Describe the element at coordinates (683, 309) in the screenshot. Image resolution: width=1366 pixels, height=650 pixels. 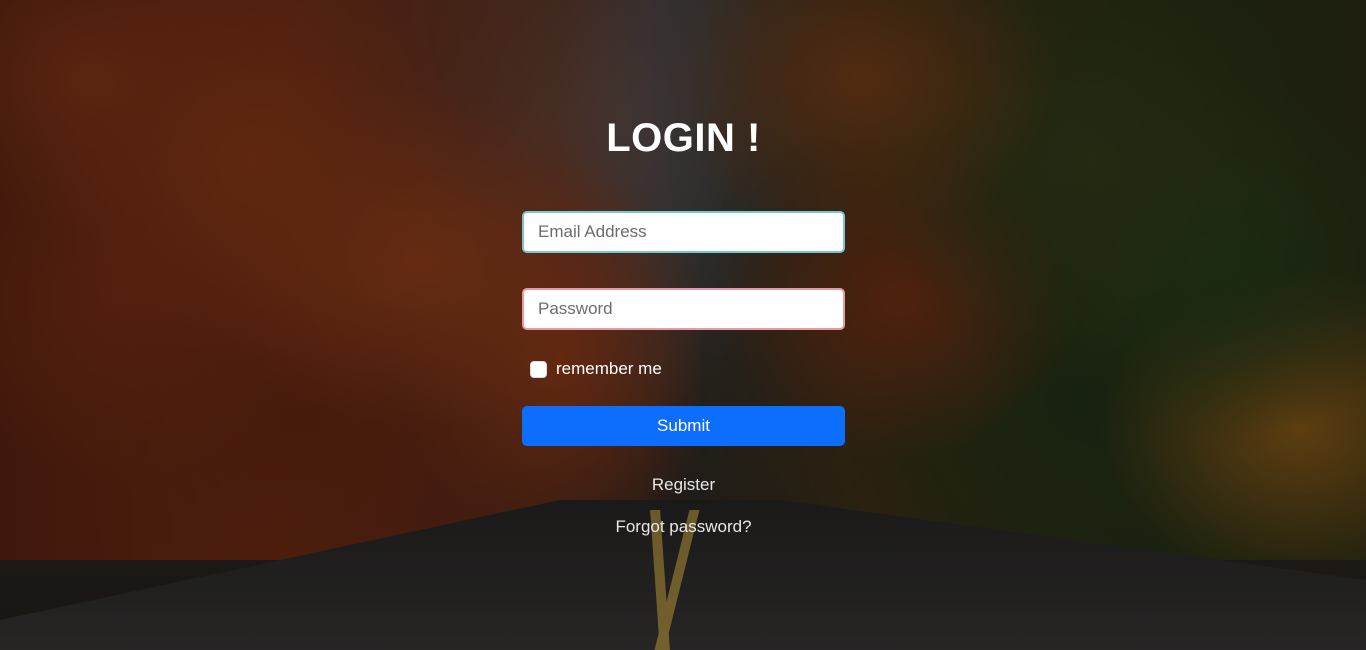
I see `password-field` at that location.